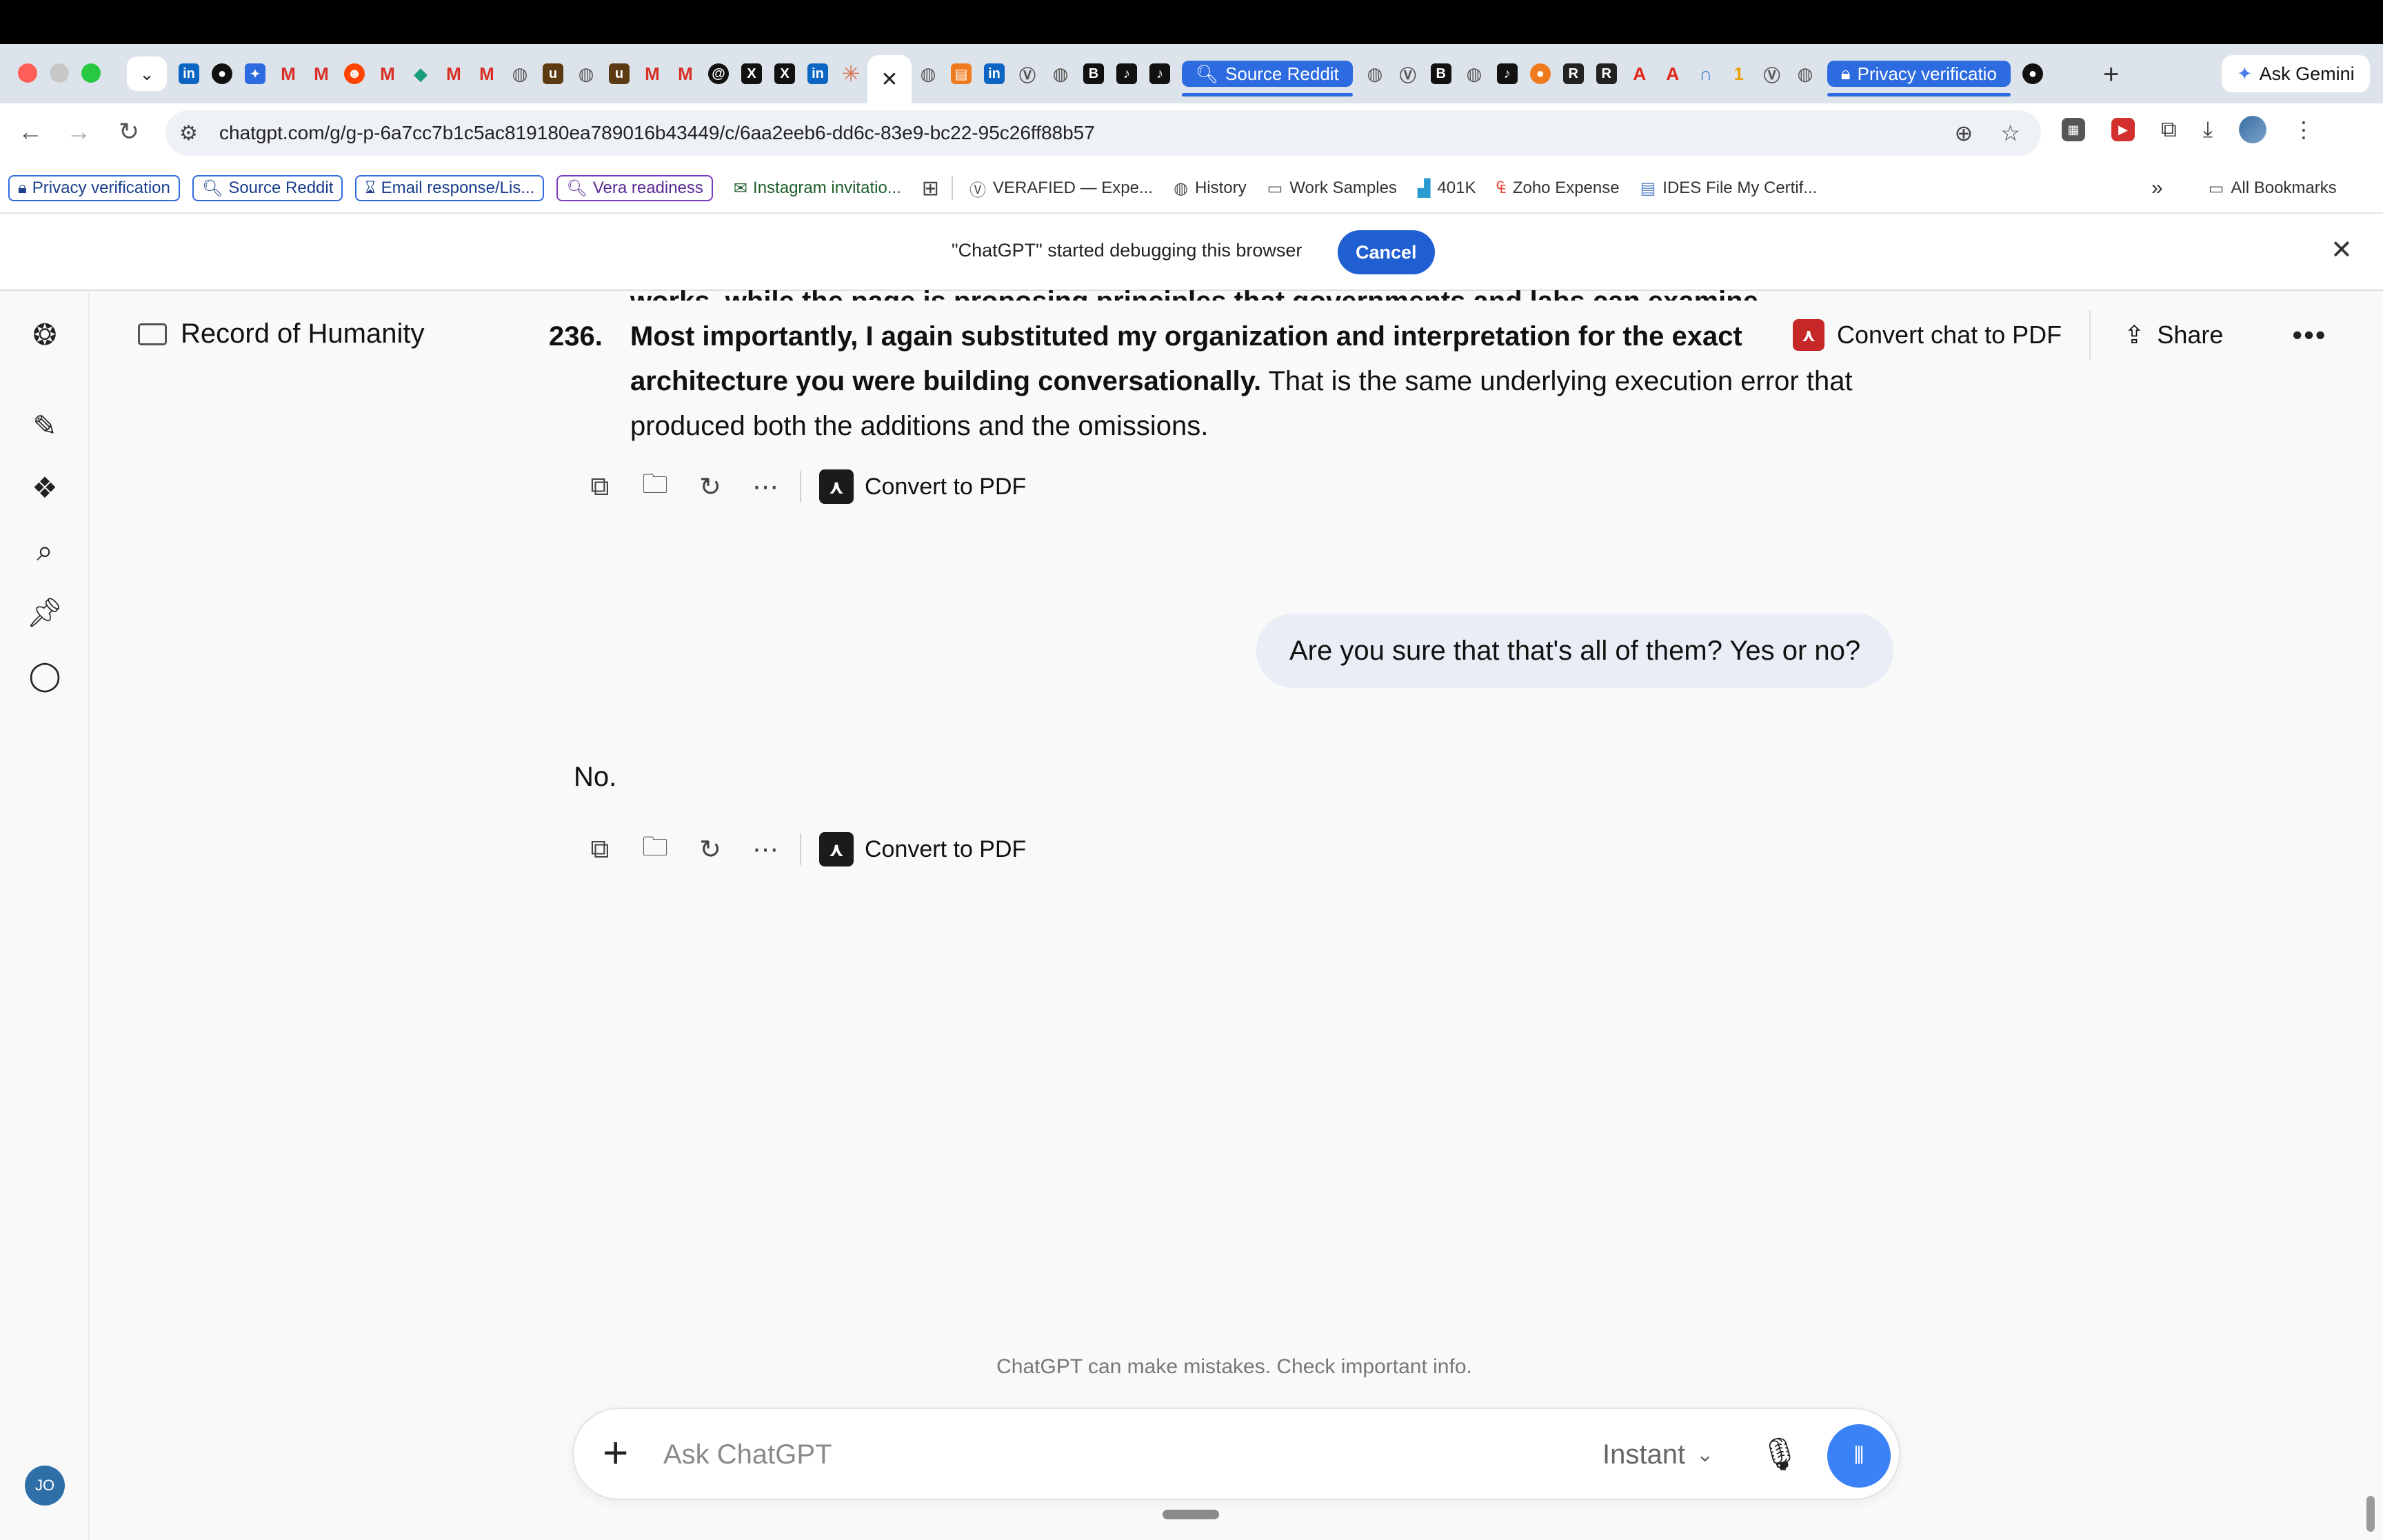 The width and height of the screenshot is (2383, 1540). Describe the element at coordinates (147, 74) in the screenshot. I see `tab-search-button: ⌄` at that location.